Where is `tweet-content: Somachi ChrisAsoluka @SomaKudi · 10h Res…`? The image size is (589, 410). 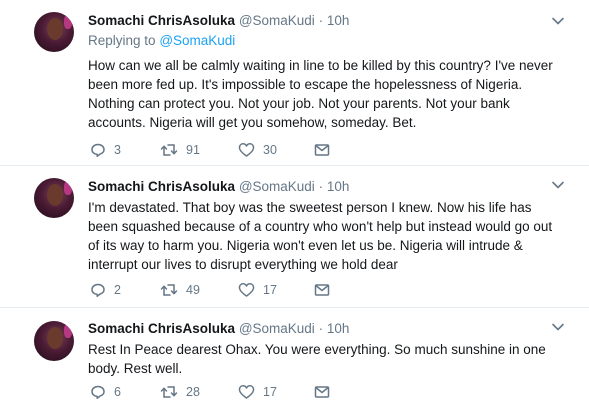 tweet-content: Somachi ChrisAsoluka @SomaKudi · 10h Res… is located at coordinates (327, 349).